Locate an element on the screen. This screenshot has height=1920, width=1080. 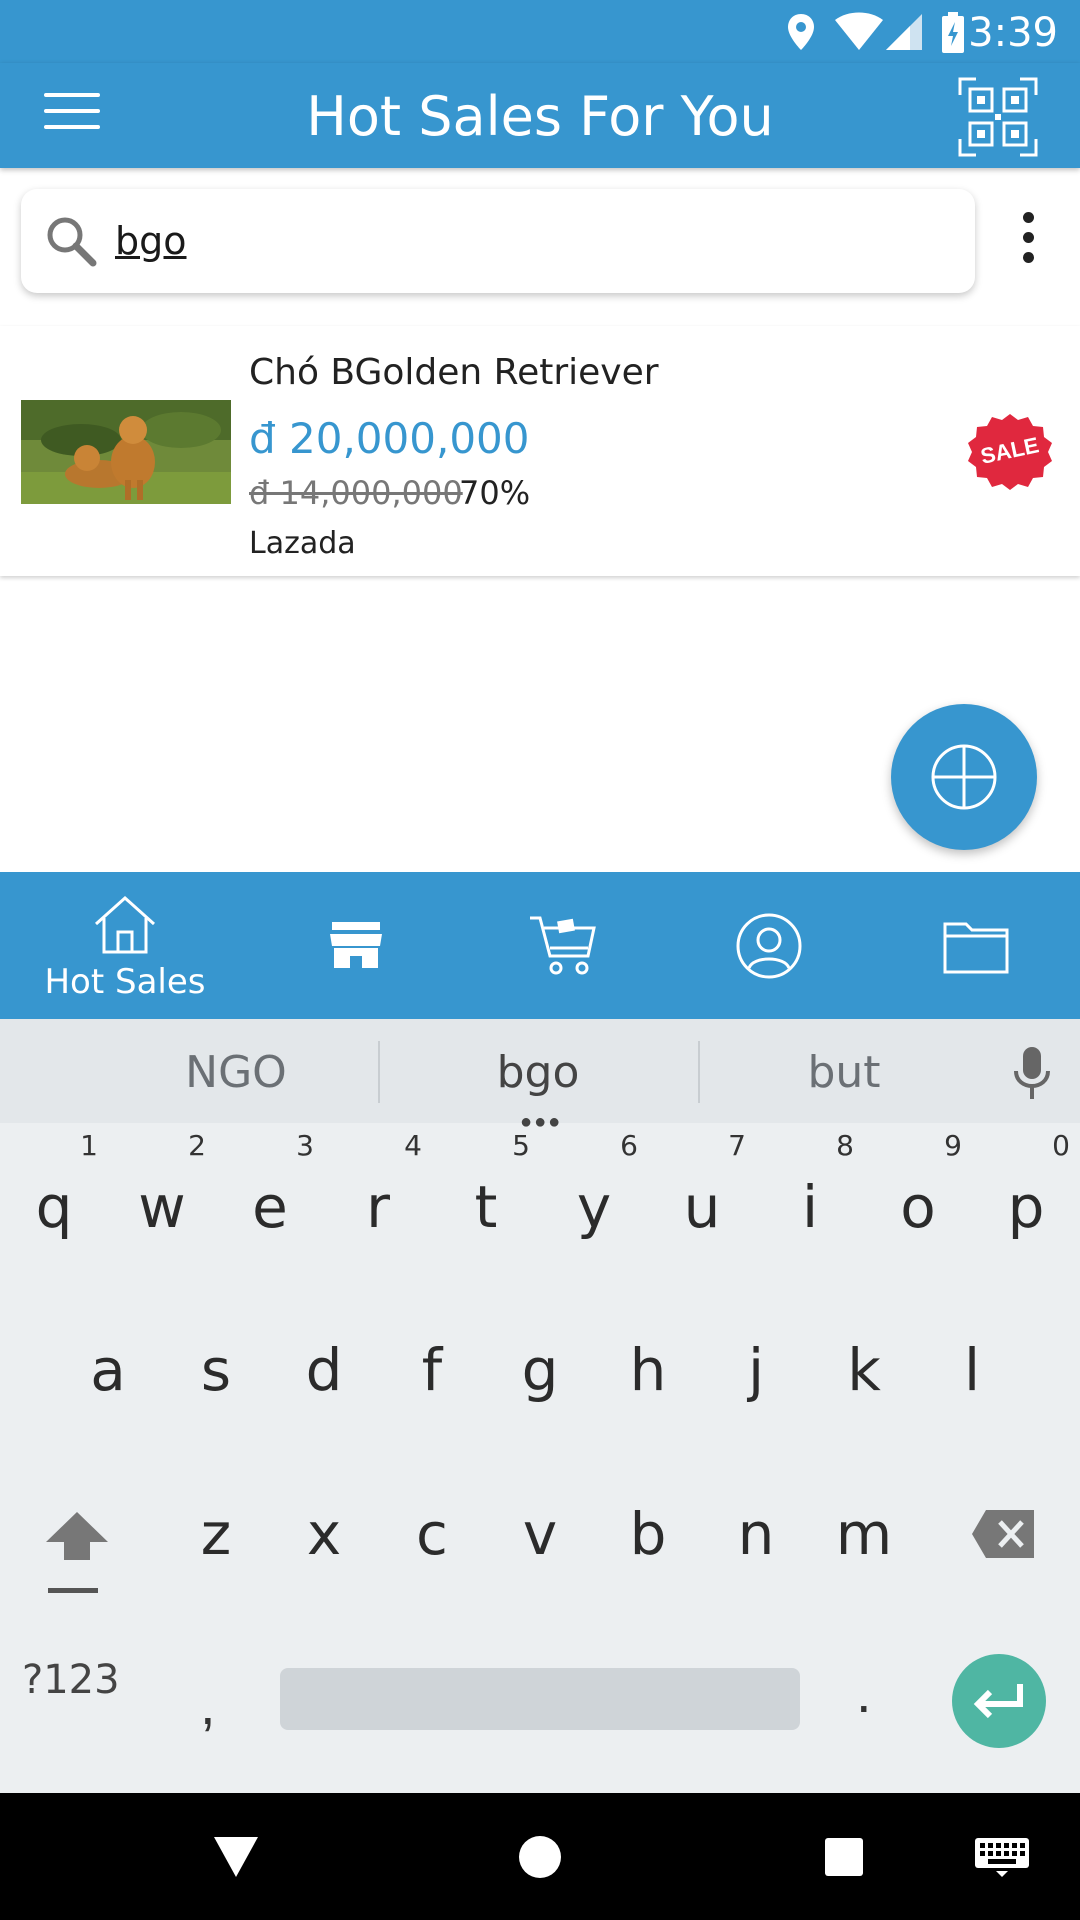
keyboard-switch-icon is located at coordinates (1002, 1857).